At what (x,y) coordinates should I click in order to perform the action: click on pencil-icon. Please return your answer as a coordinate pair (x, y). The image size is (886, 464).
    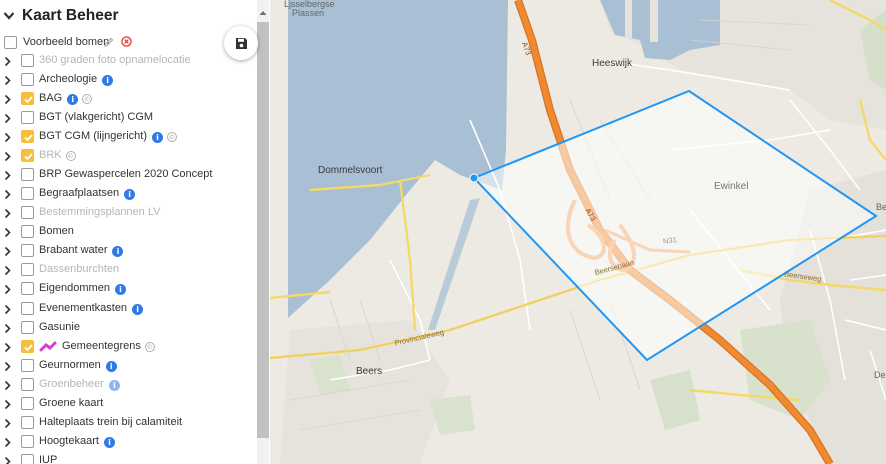
    Looking at the image, I should click on (108, 42).